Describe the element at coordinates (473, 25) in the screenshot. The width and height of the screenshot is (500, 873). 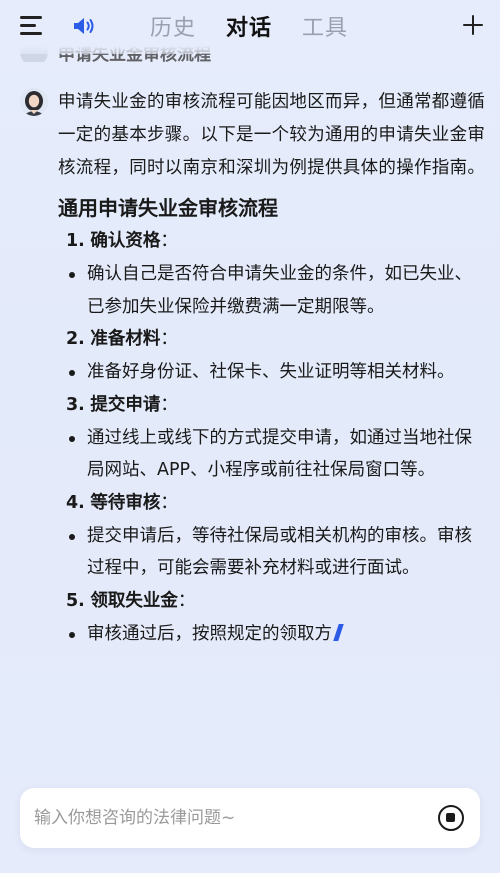
I see `plus-icon` at that location.